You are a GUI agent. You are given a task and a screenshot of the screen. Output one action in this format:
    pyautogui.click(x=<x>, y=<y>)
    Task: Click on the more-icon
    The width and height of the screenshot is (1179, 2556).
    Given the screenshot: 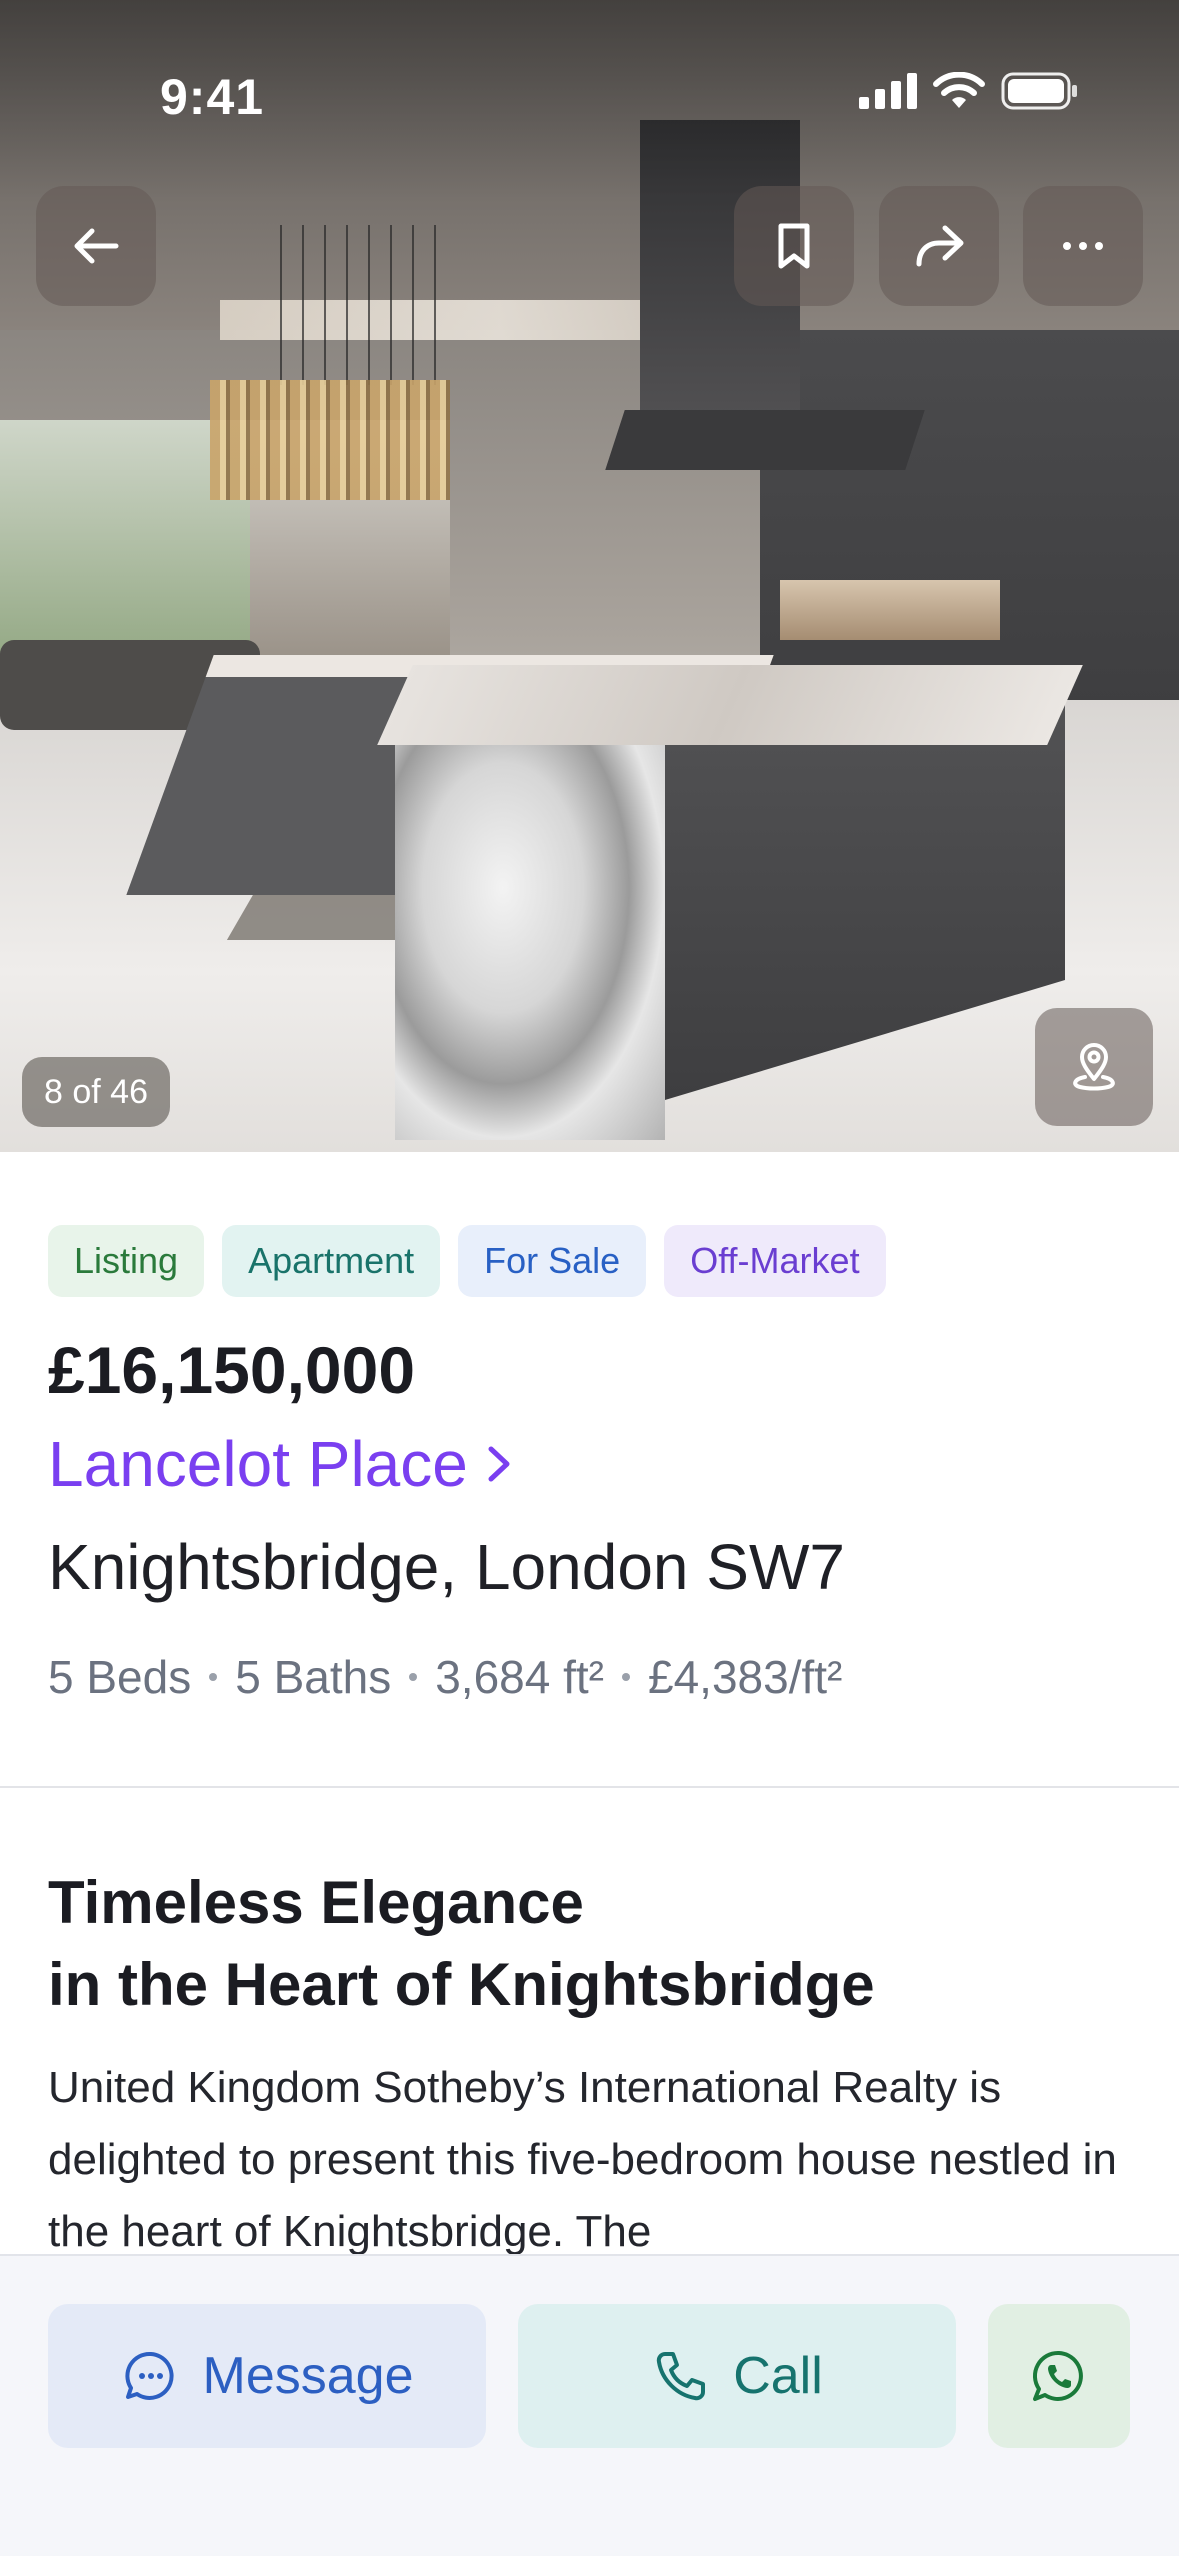 What is the action you would take?
    pyautogui.click(x=1083, y=246)
    